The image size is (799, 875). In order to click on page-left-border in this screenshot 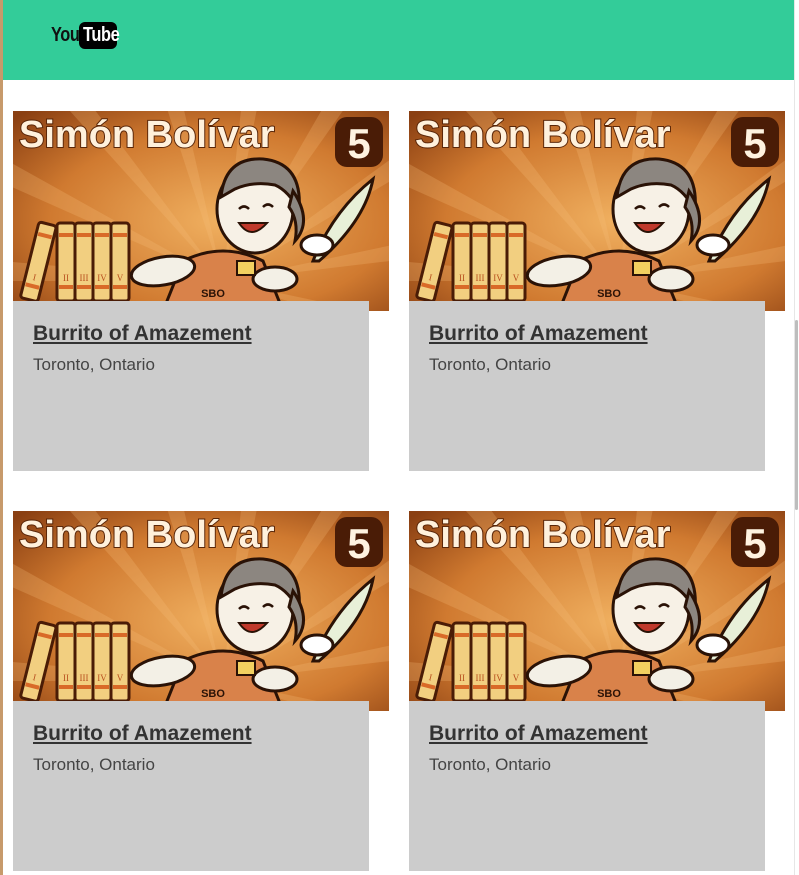, I will do `click(1, 437)`.